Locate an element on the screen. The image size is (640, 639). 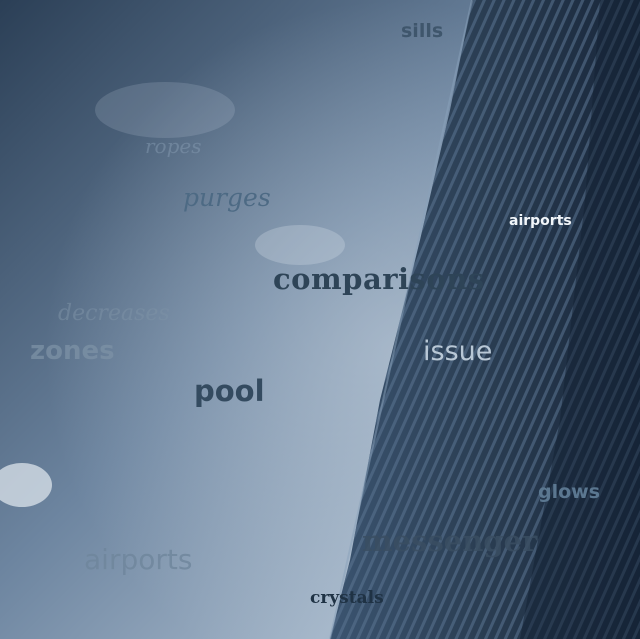
word-purges: purges is located at coordinates (227, 197).